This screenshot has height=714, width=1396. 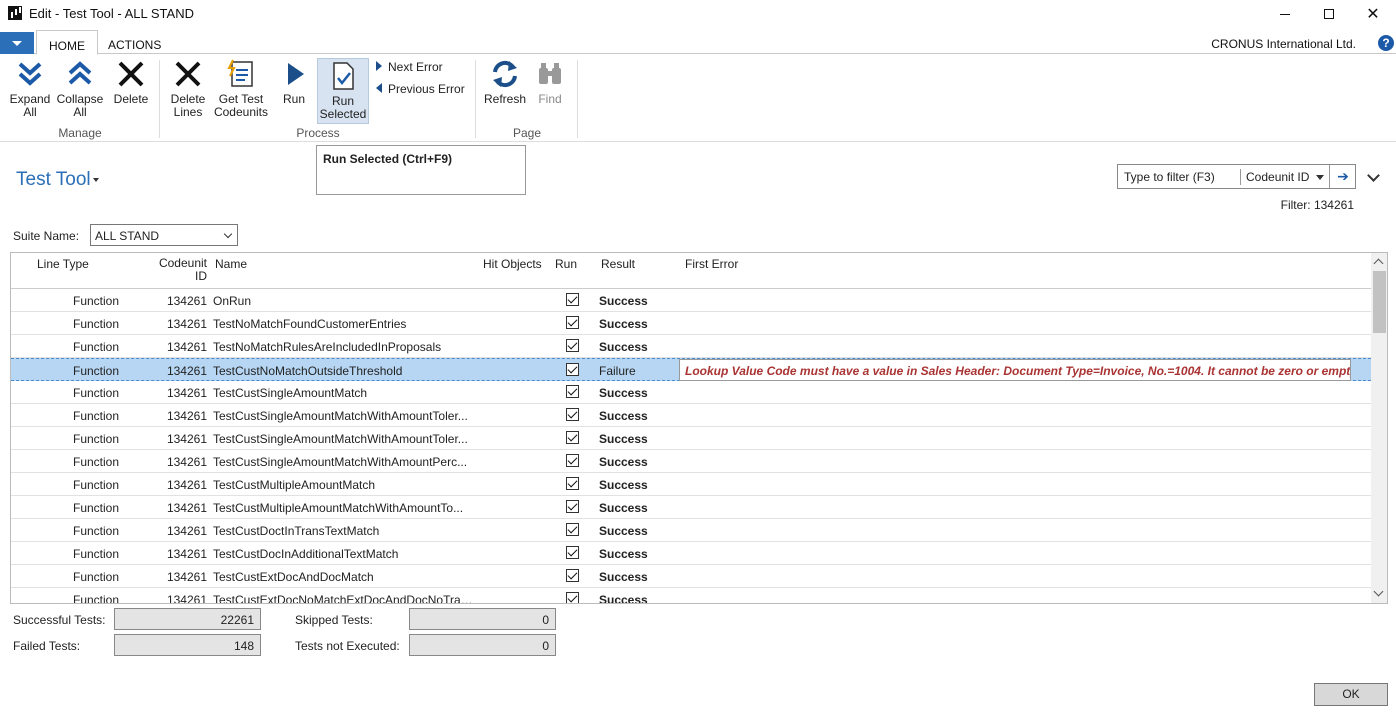 I want to click on arrow-right-icon: ➔, so click(x=1342, y=176).